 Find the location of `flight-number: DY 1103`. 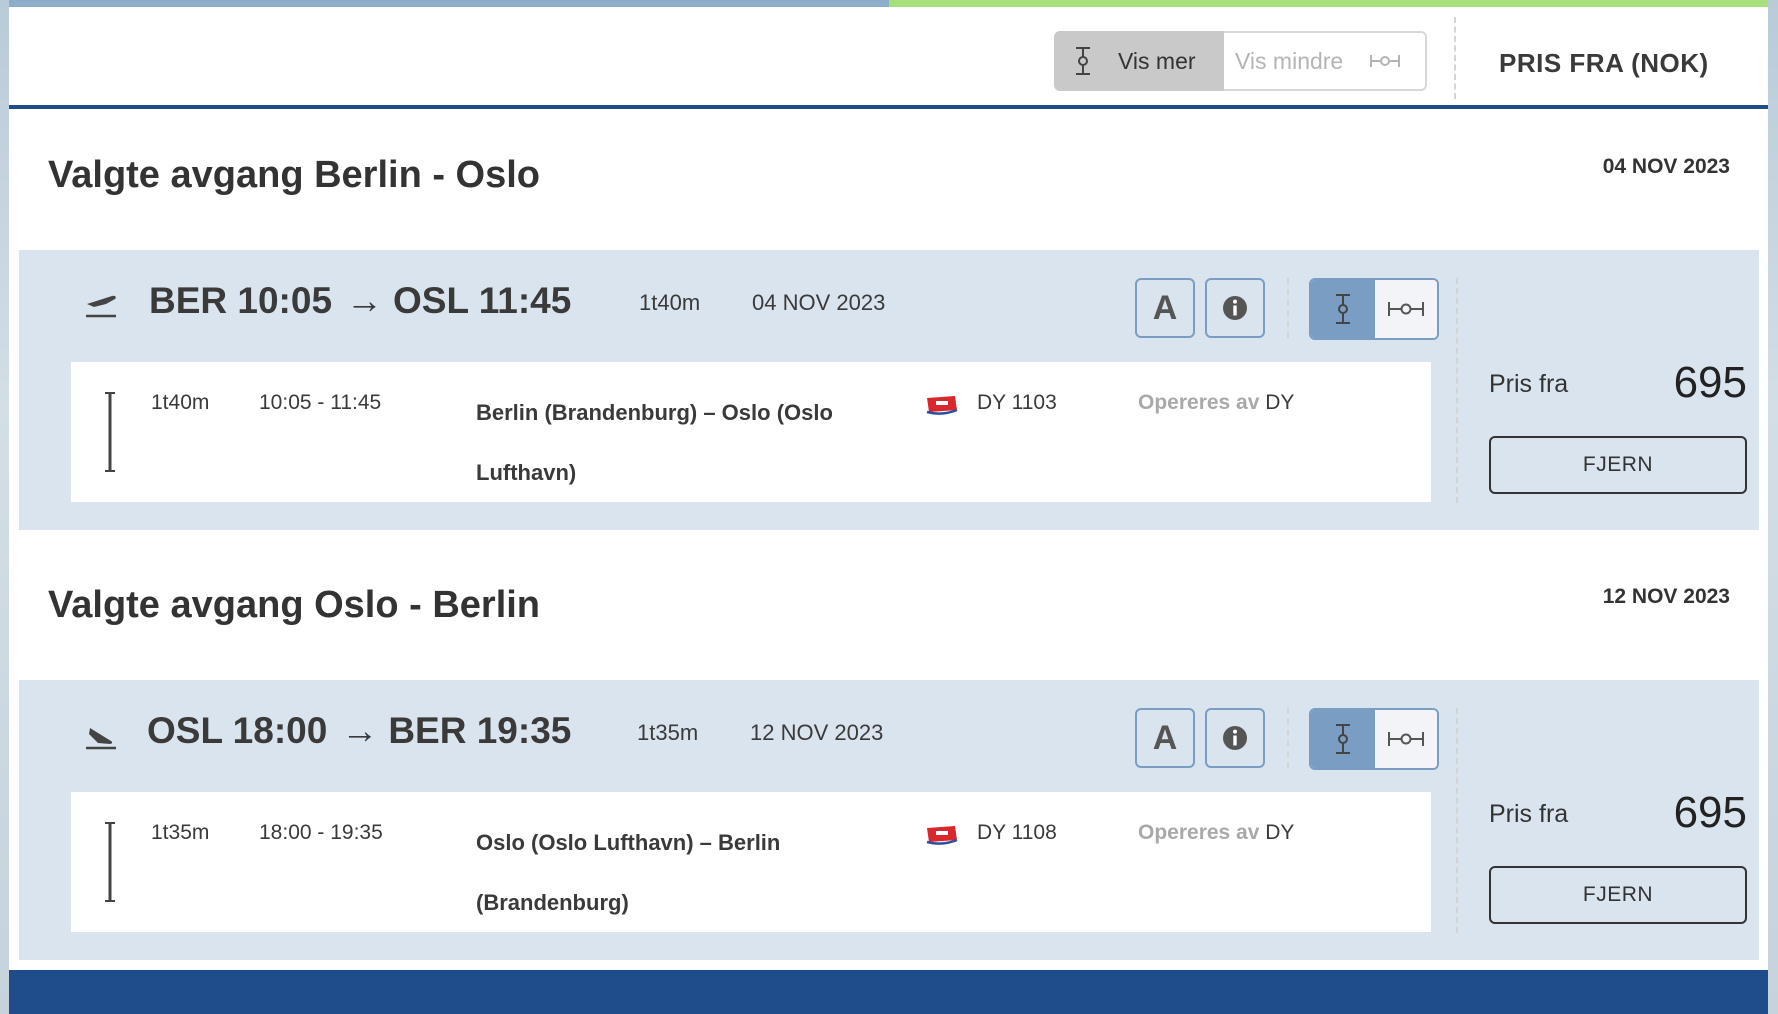

flight-number: DY 1103 is located at coordinates (1017, 402).